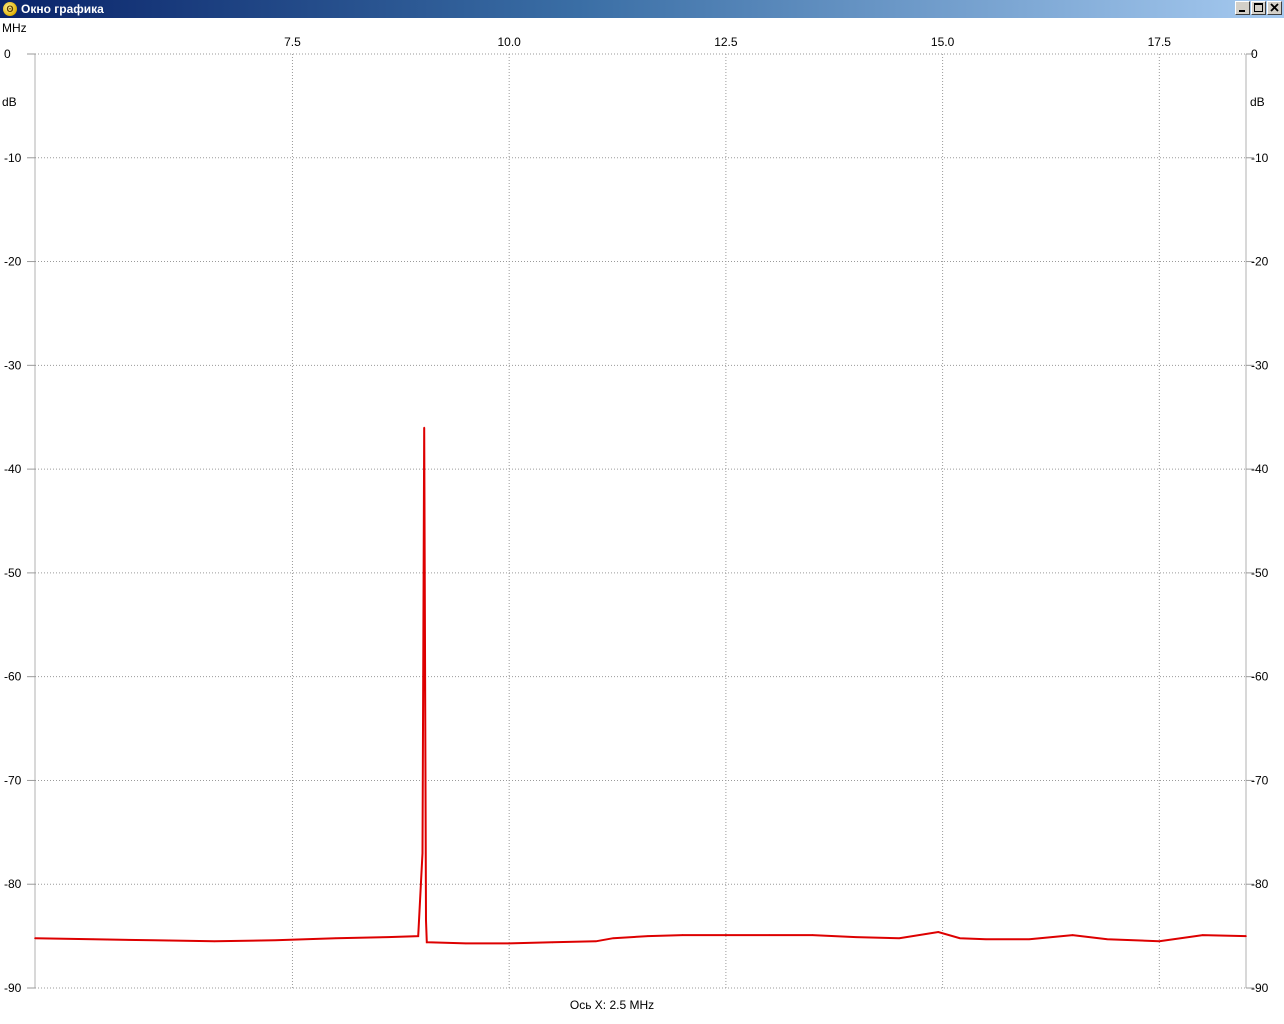  I want to click on y-tick-label-right: -80, so click(1260, 884).